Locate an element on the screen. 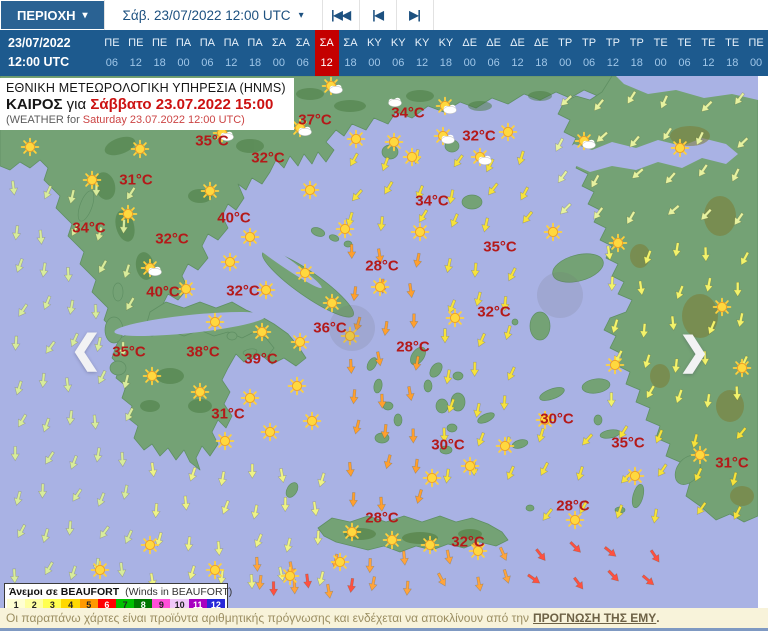 This screenshot has width=768, height=631. region-dropdown-button: ΠΕΡΙΟΧΗ ▾ is located at coordinates (52, 15).